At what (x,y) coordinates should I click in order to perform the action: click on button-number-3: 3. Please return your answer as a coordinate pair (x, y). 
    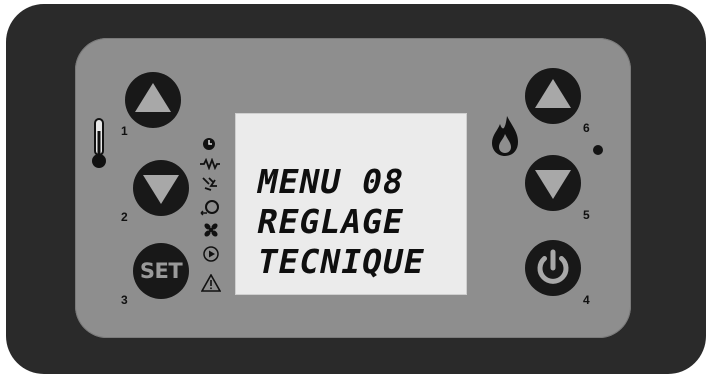
    Looking at the image, I should click on (124, 300).